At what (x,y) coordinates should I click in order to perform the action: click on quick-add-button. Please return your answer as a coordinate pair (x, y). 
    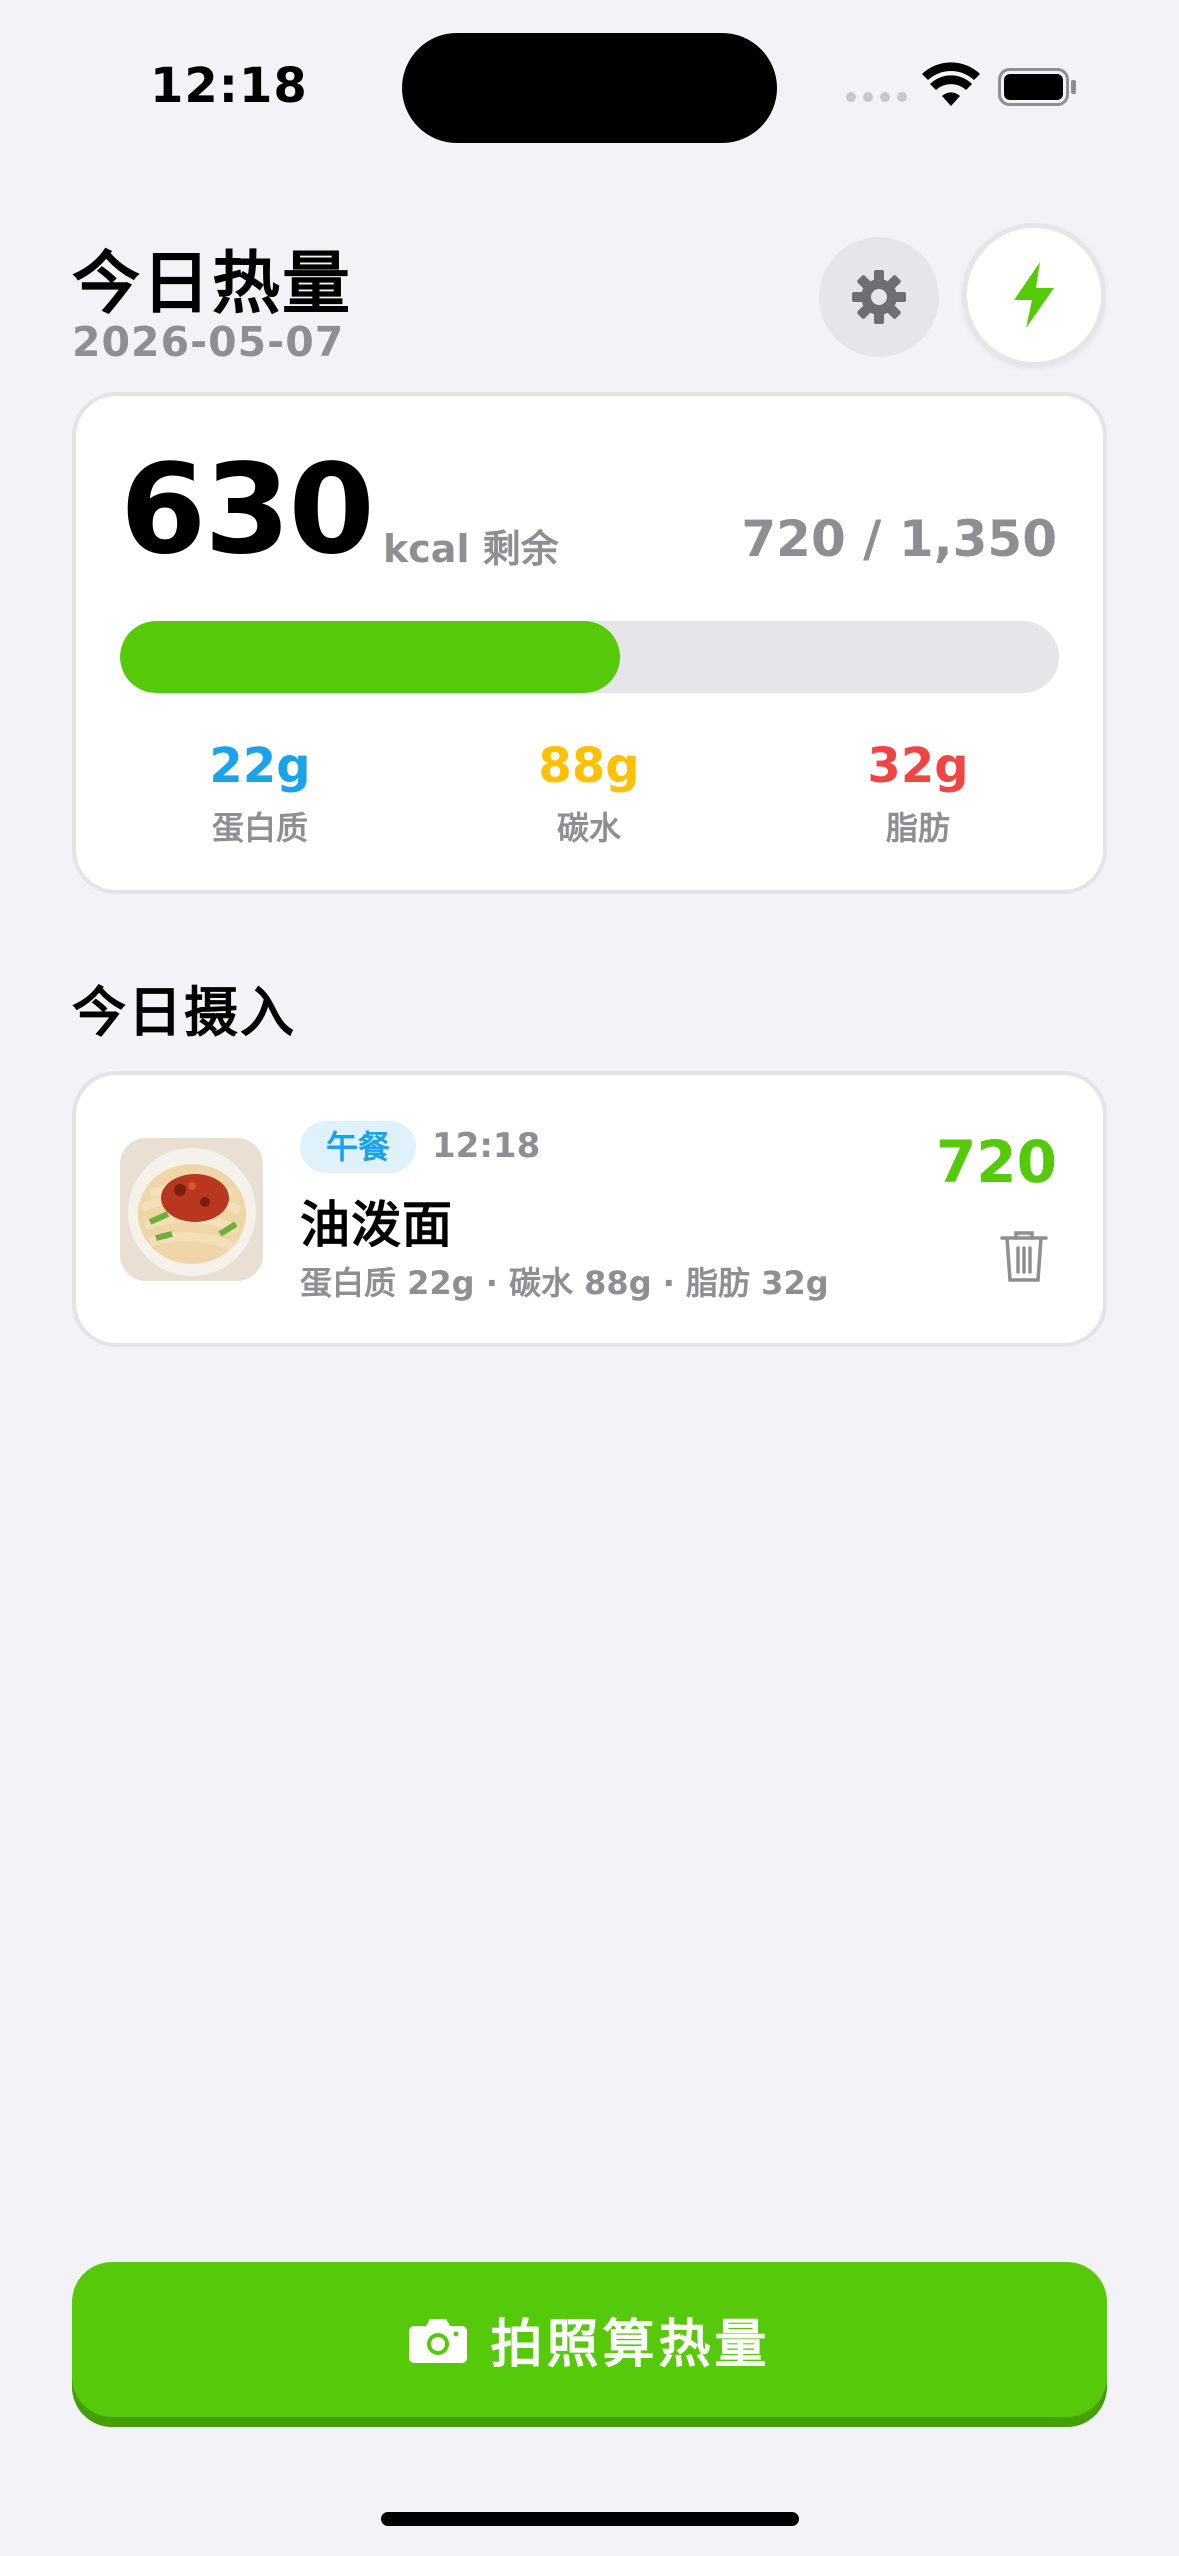
    Looking at the image, I should click on (1034, 295).